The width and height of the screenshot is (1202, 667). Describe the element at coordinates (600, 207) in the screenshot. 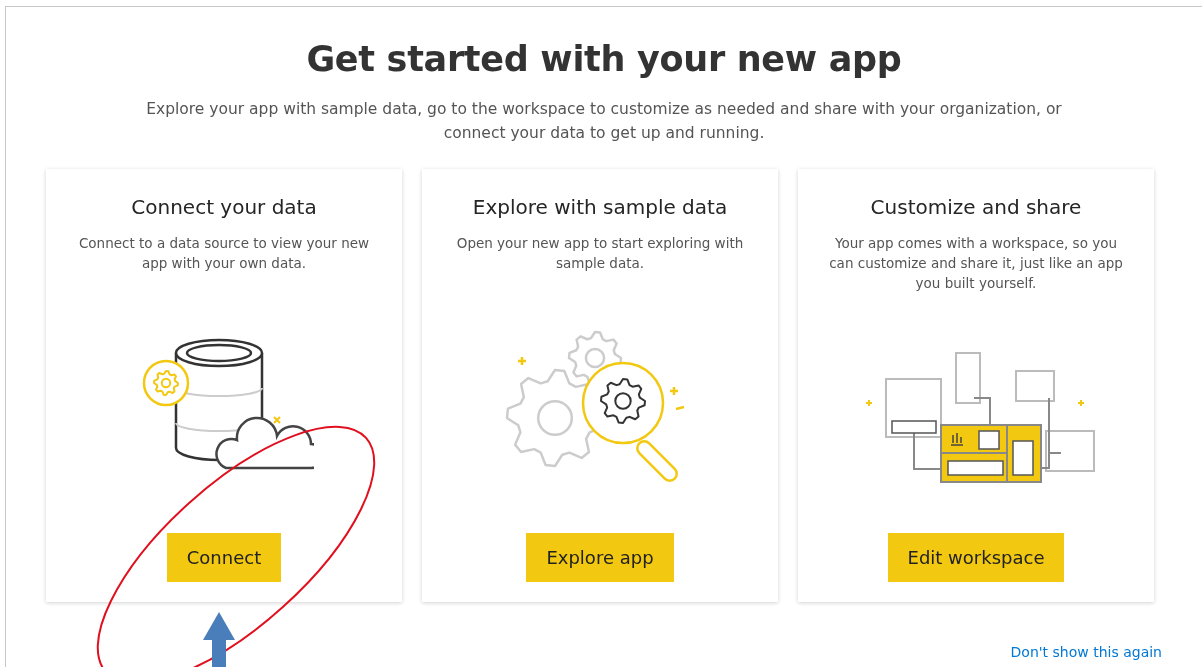

I see `card-title: Explore with sample data` at that location.